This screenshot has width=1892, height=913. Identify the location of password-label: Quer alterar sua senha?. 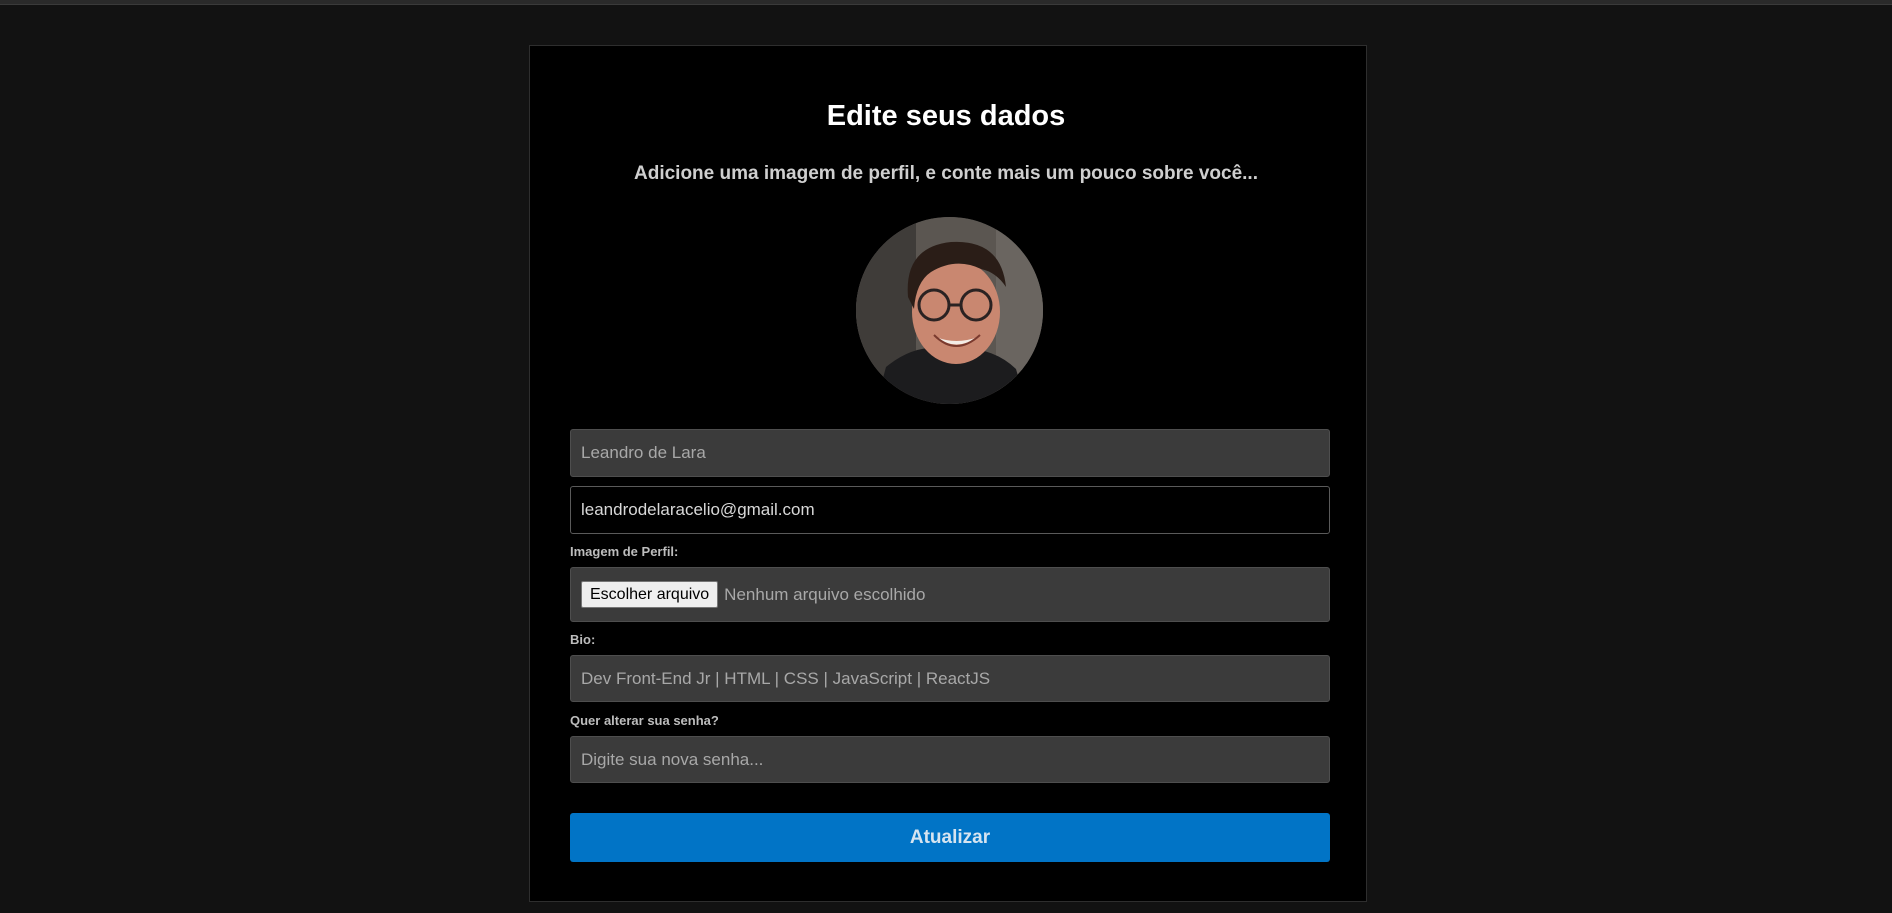
(644, 720).